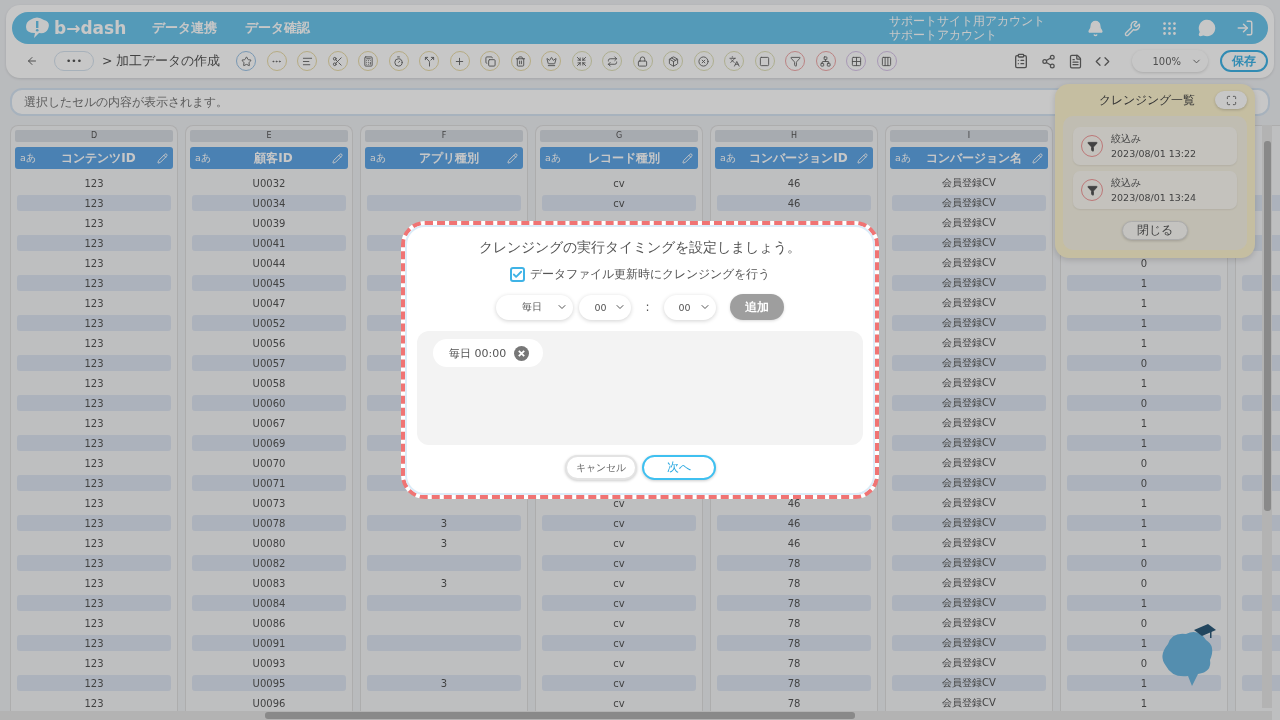 Image resolution: width=1280 pixels, height=720 pixels. I want to click on panel-title: クレンジング一覧, so click(1147, 100).